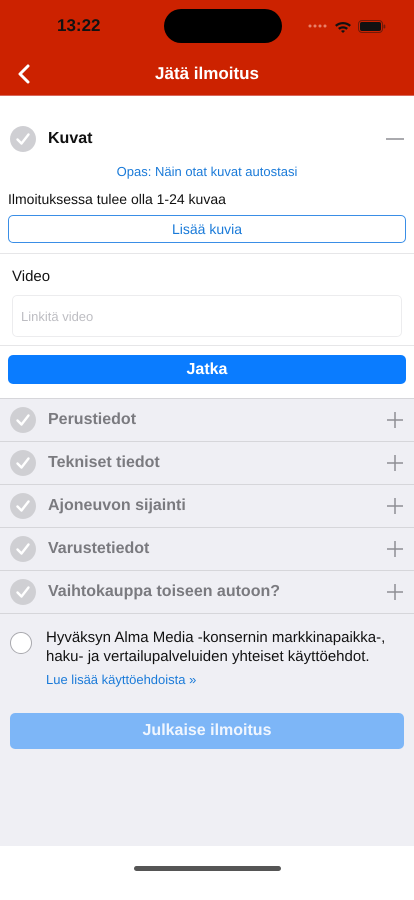 This screenshot has width=414, height=900. Describe the element at coordinates (372, 26) in the screenshot. I see `battery-icon` at that location.